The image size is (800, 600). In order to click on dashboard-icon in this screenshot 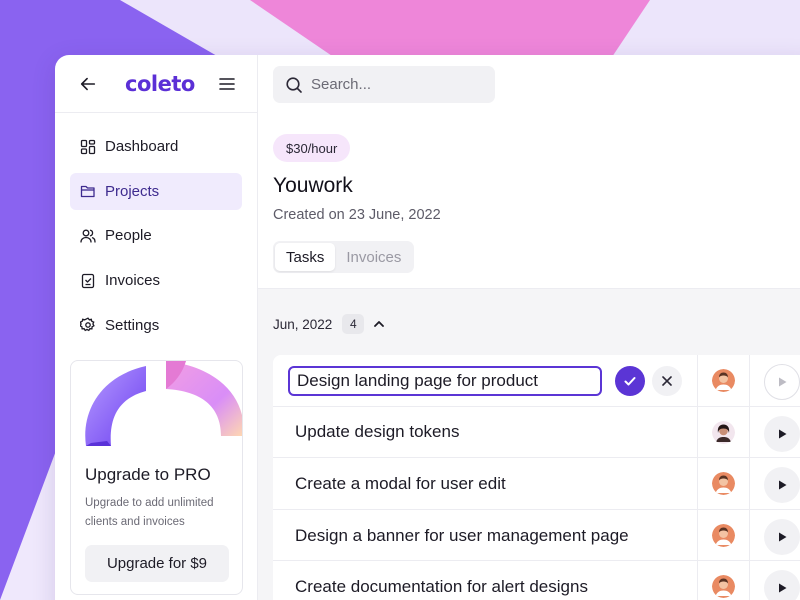, I will do `click(88, 146)`.